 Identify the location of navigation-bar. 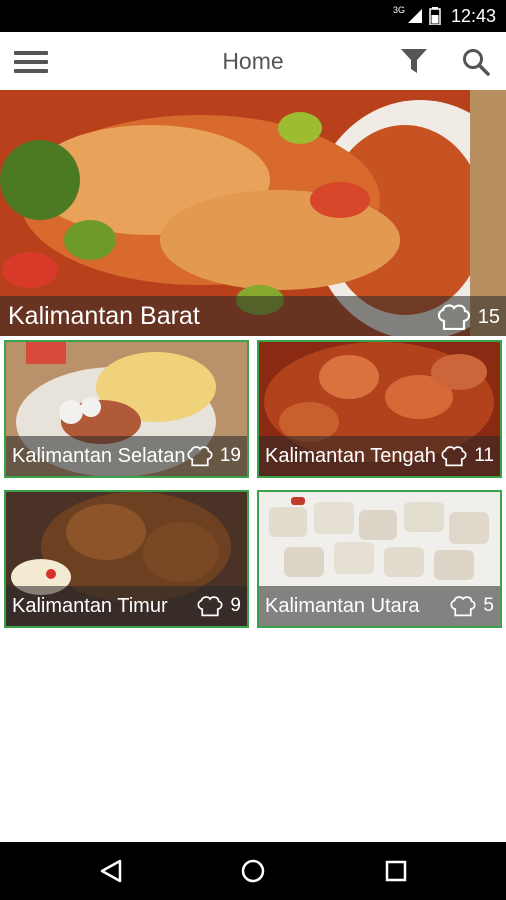
(253, 871).